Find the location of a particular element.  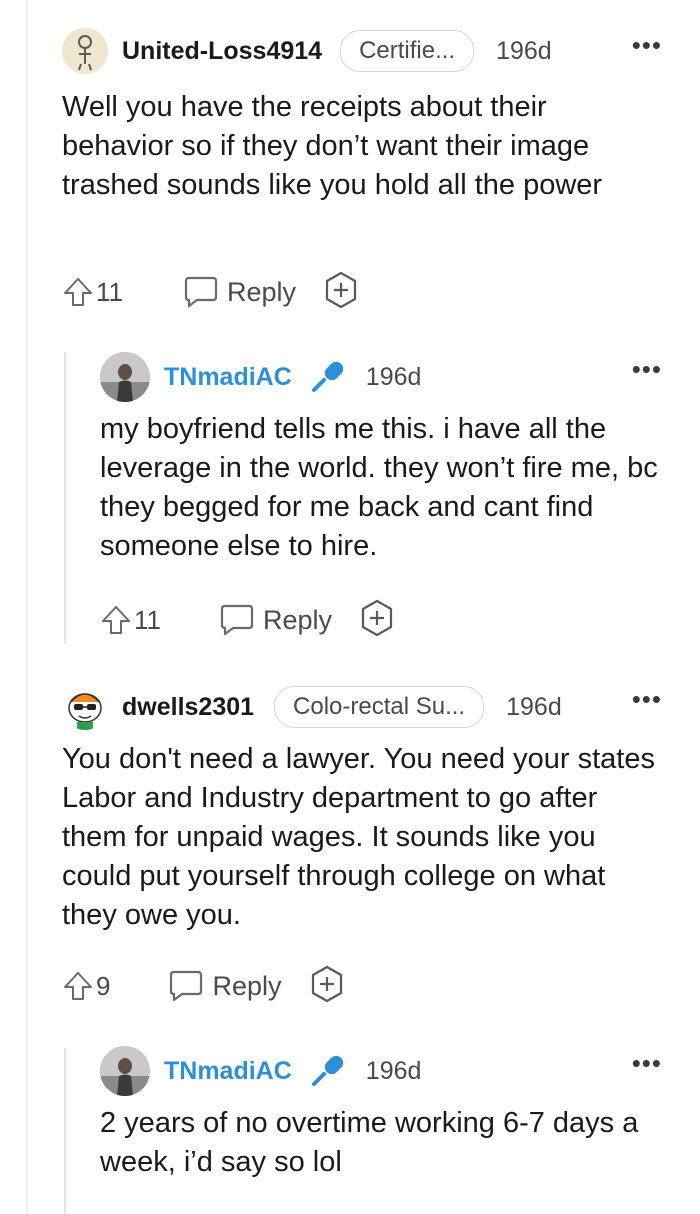

username: dwells2301 is located at coordinates (188, 707).